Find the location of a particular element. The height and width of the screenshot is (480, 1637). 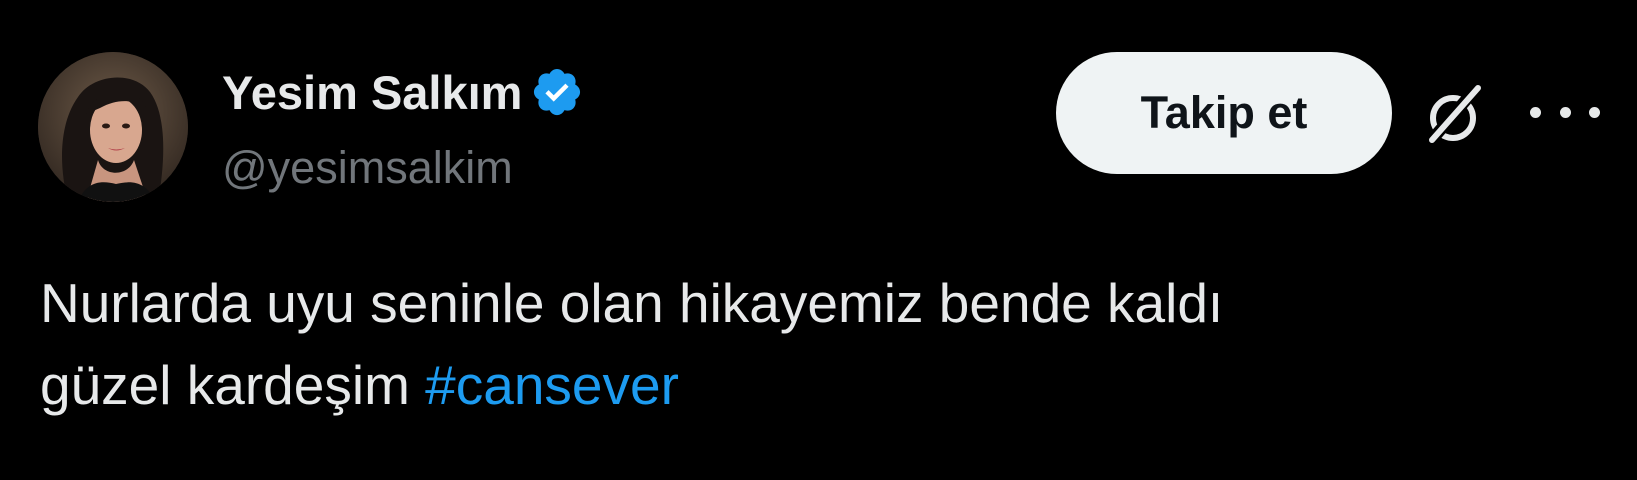

follow-button: Takip et is located at coordinates (1224, 113).